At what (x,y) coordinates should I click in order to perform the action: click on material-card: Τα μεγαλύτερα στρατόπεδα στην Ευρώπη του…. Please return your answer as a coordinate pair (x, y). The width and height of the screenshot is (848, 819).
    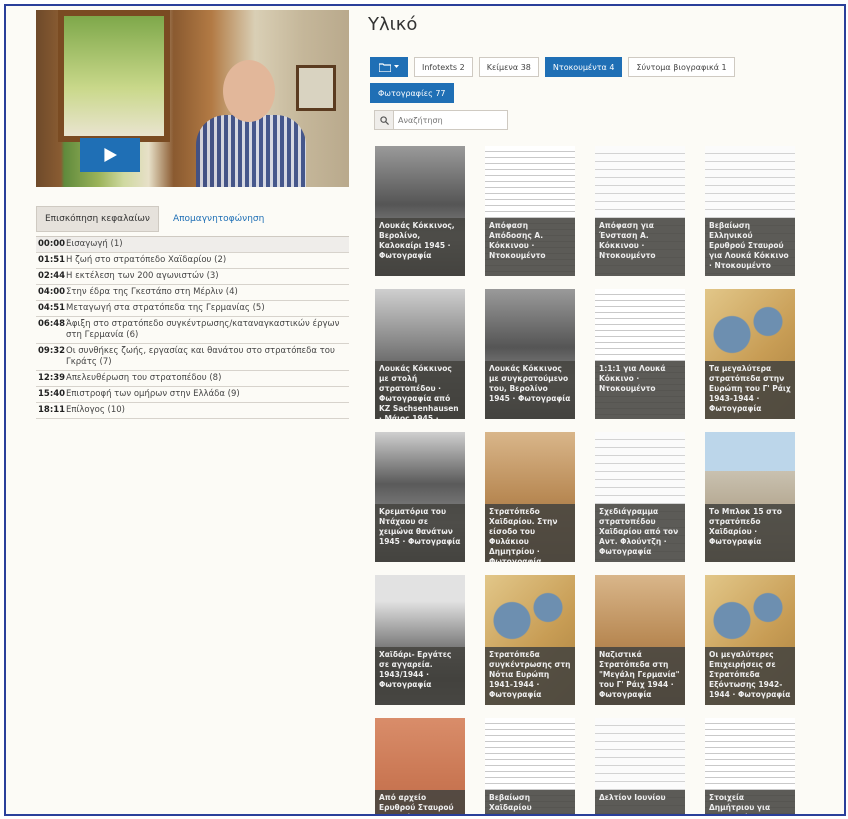
    Looking at the image, I should click on (750, 354).